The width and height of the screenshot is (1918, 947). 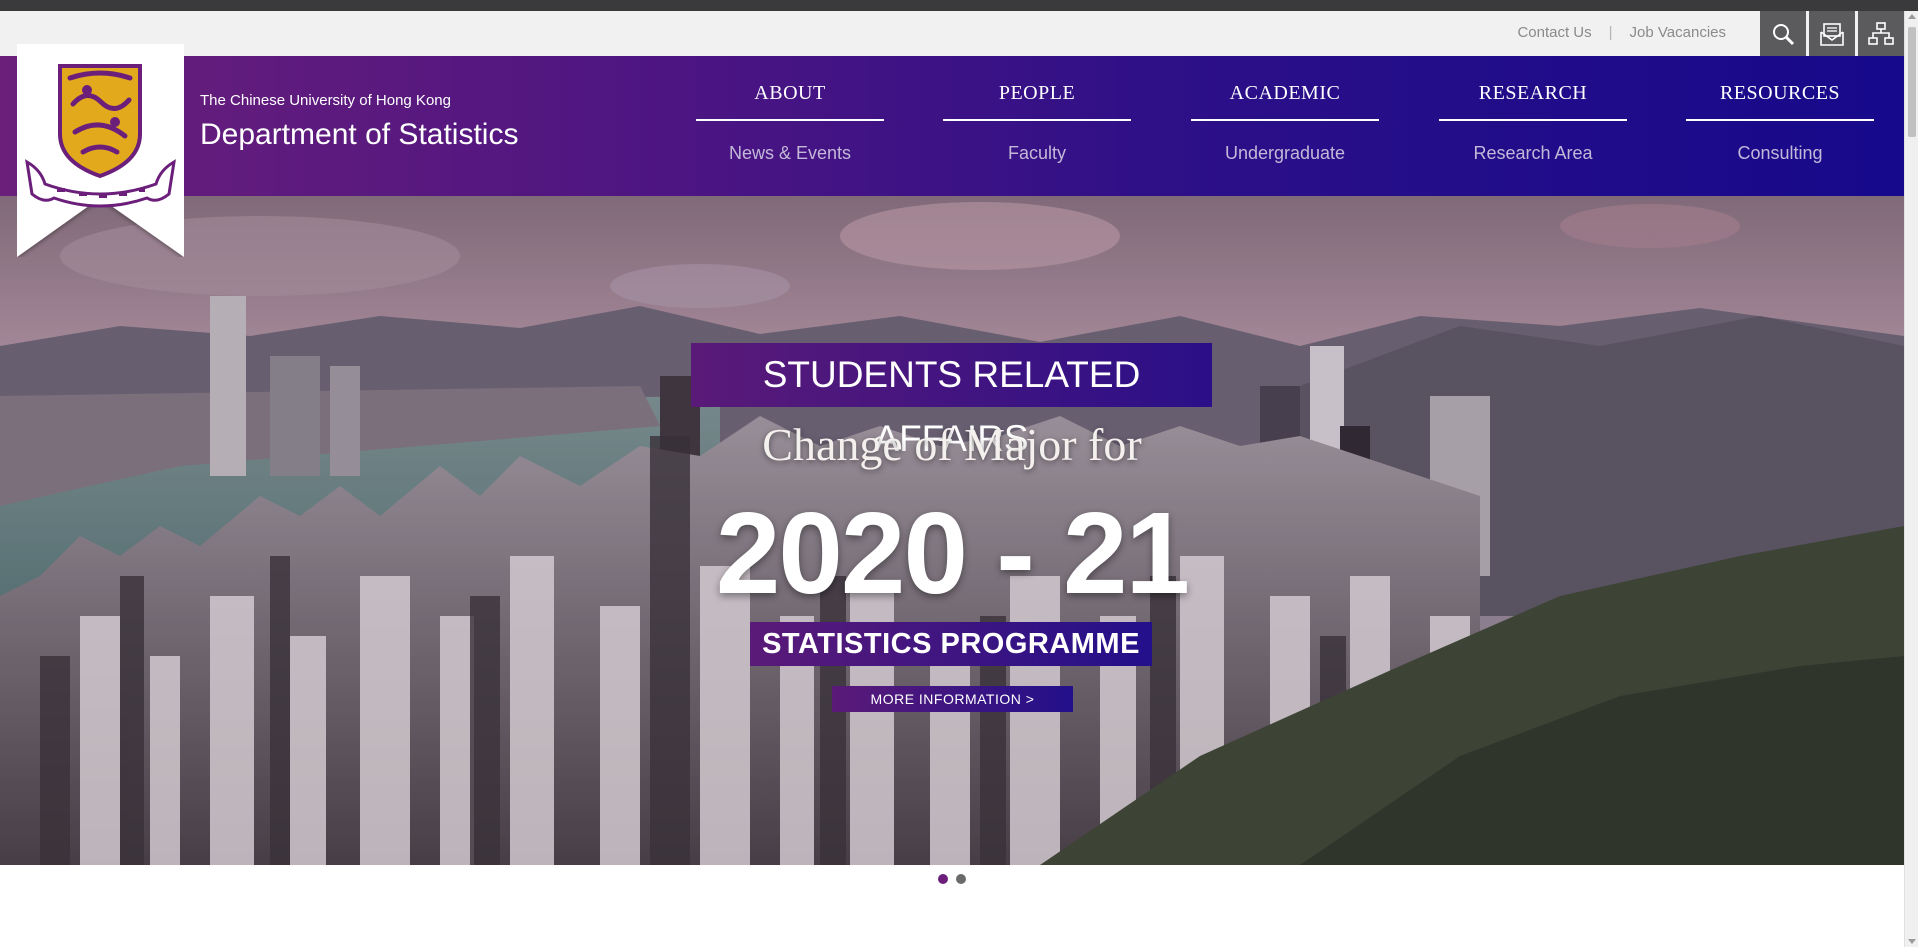 What do you see at coordinates (1621, 32) in the screenshot?
I see `utility-links: Contact Us | Job Vacancies` at bounding box center [1621, 32].